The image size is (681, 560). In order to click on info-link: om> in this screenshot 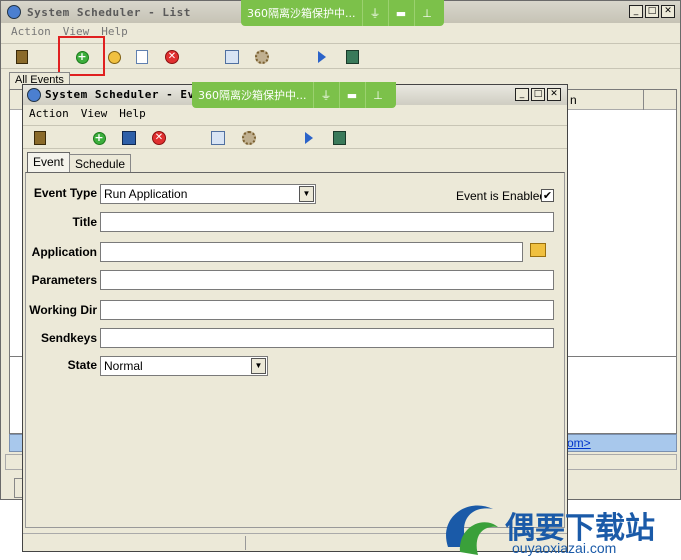, I will do `click(579, 443)`.